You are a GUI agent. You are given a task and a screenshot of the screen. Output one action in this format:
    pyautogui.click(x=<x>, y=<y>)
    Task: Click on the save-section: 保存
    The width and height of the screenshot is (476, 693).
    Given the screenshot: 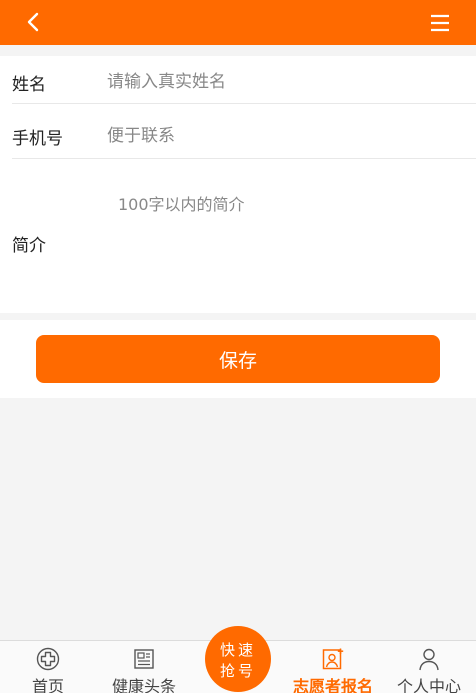 What is the action you would take?
    pyautogui.click(x=238, y=359)
    